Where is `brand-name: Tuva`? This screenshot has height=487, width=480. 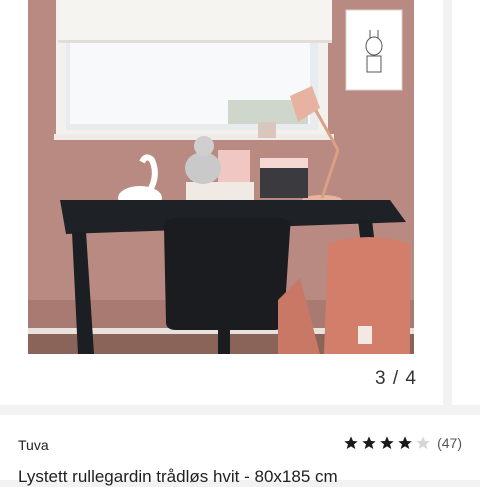 brand-name: Tuva is located at coordinates (33, 445).